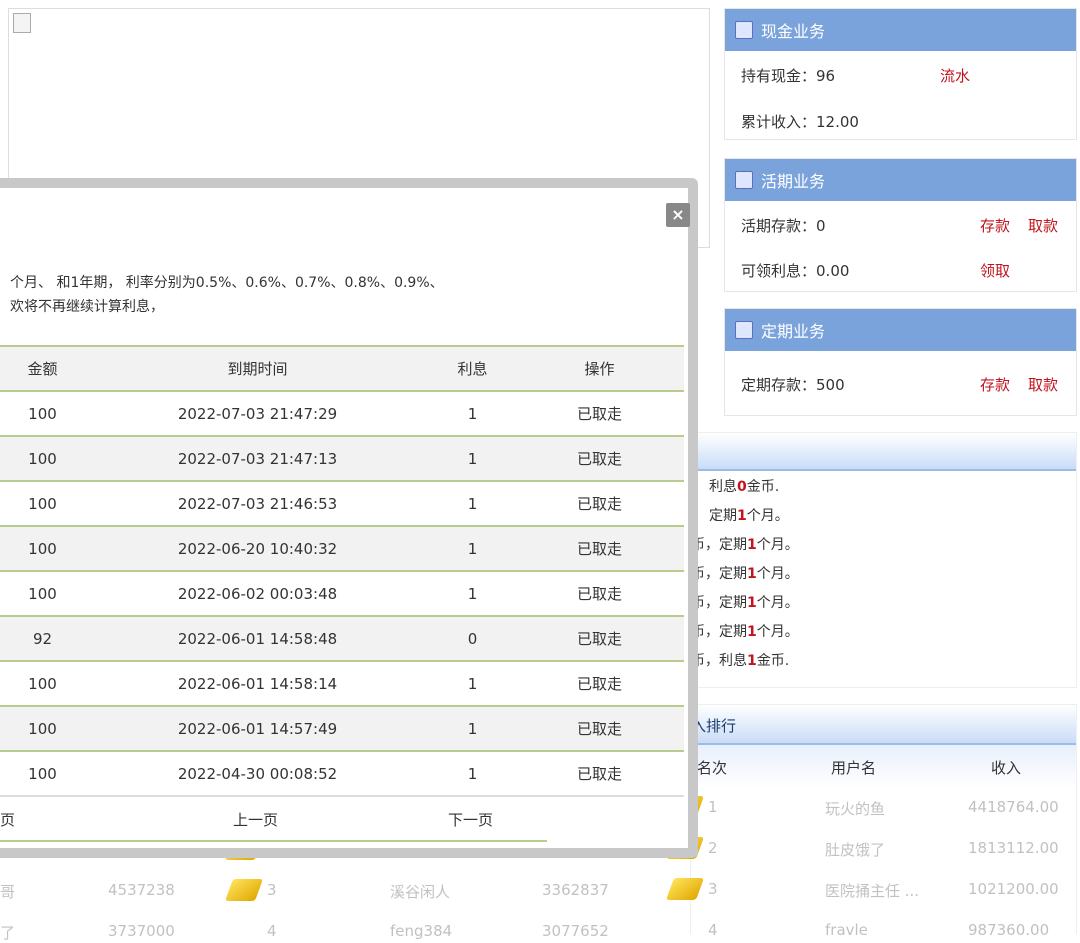 The image size is (1080, 943). What do you see at coordinates (779, 76) in the screenshot?
I see `label: 持有现金：` at bounding box center [779, 76].